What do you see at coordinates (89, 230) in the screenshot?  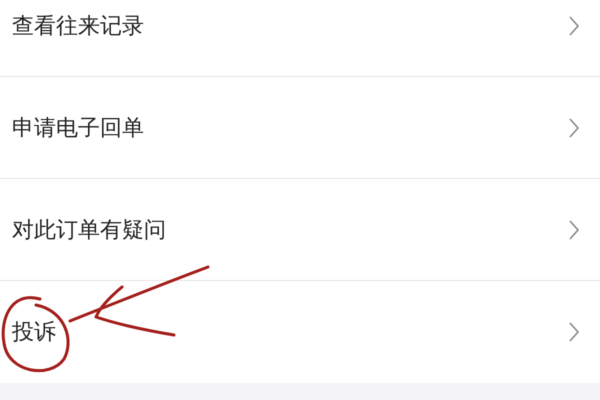 I see `menu-item-label: 对此订单有疑问` at bounding box center [89, 230].